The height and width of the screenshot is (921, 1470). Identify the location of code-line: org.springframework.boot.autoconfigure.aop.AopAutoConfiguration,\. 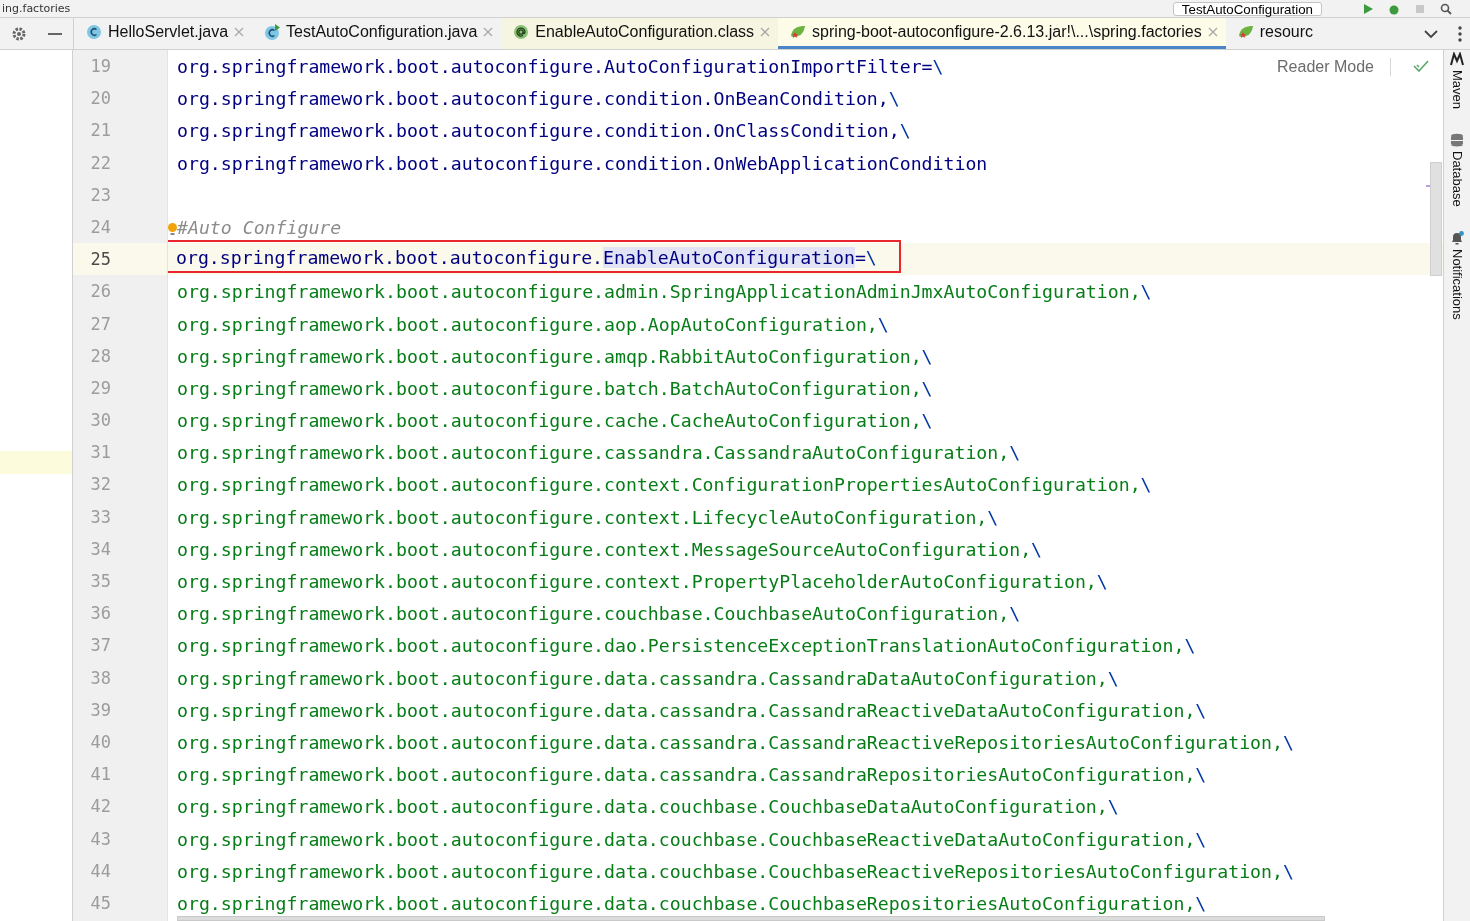
(533, 324).